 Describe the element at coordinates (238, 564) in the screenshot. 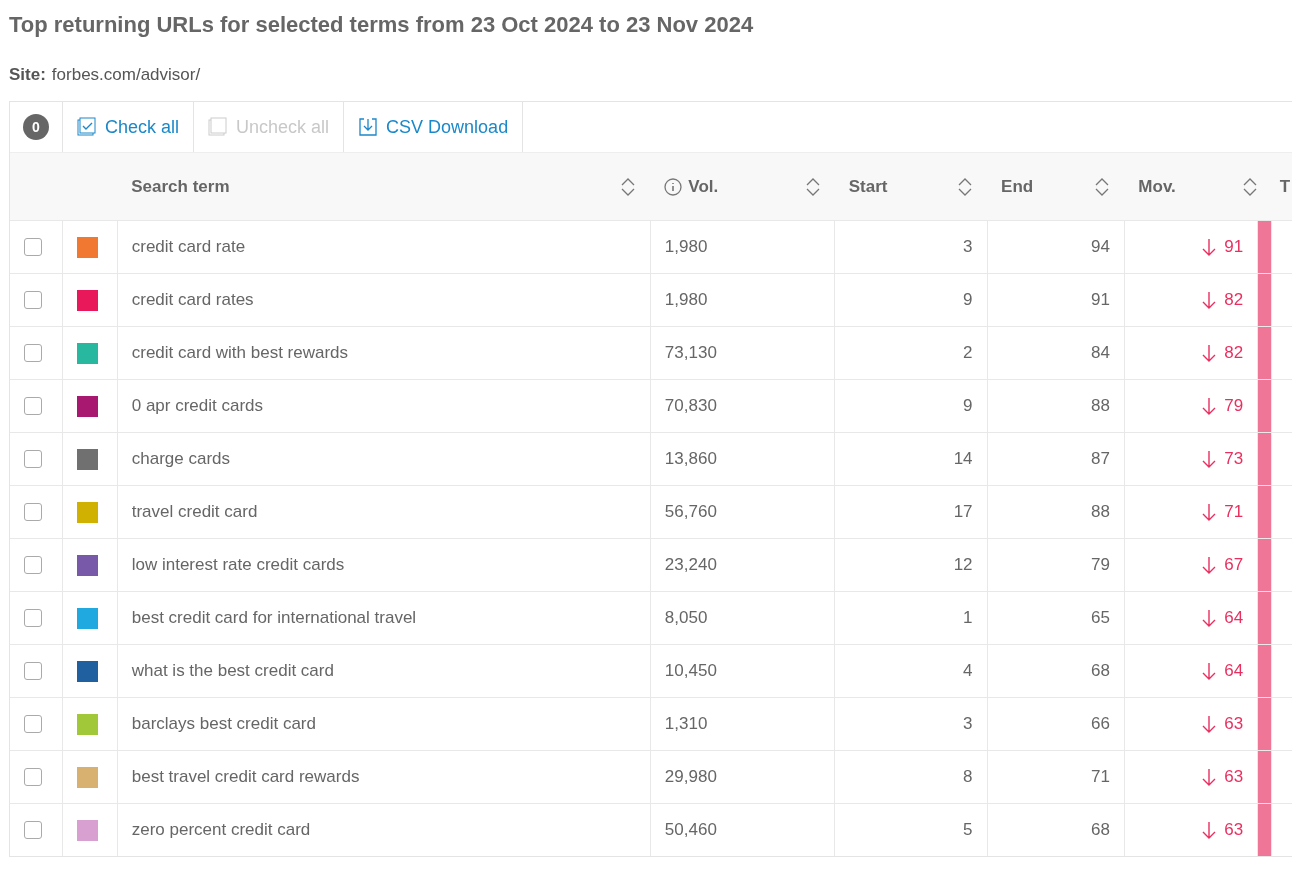

I see `search-term: low interest rate credit cards` at that location.